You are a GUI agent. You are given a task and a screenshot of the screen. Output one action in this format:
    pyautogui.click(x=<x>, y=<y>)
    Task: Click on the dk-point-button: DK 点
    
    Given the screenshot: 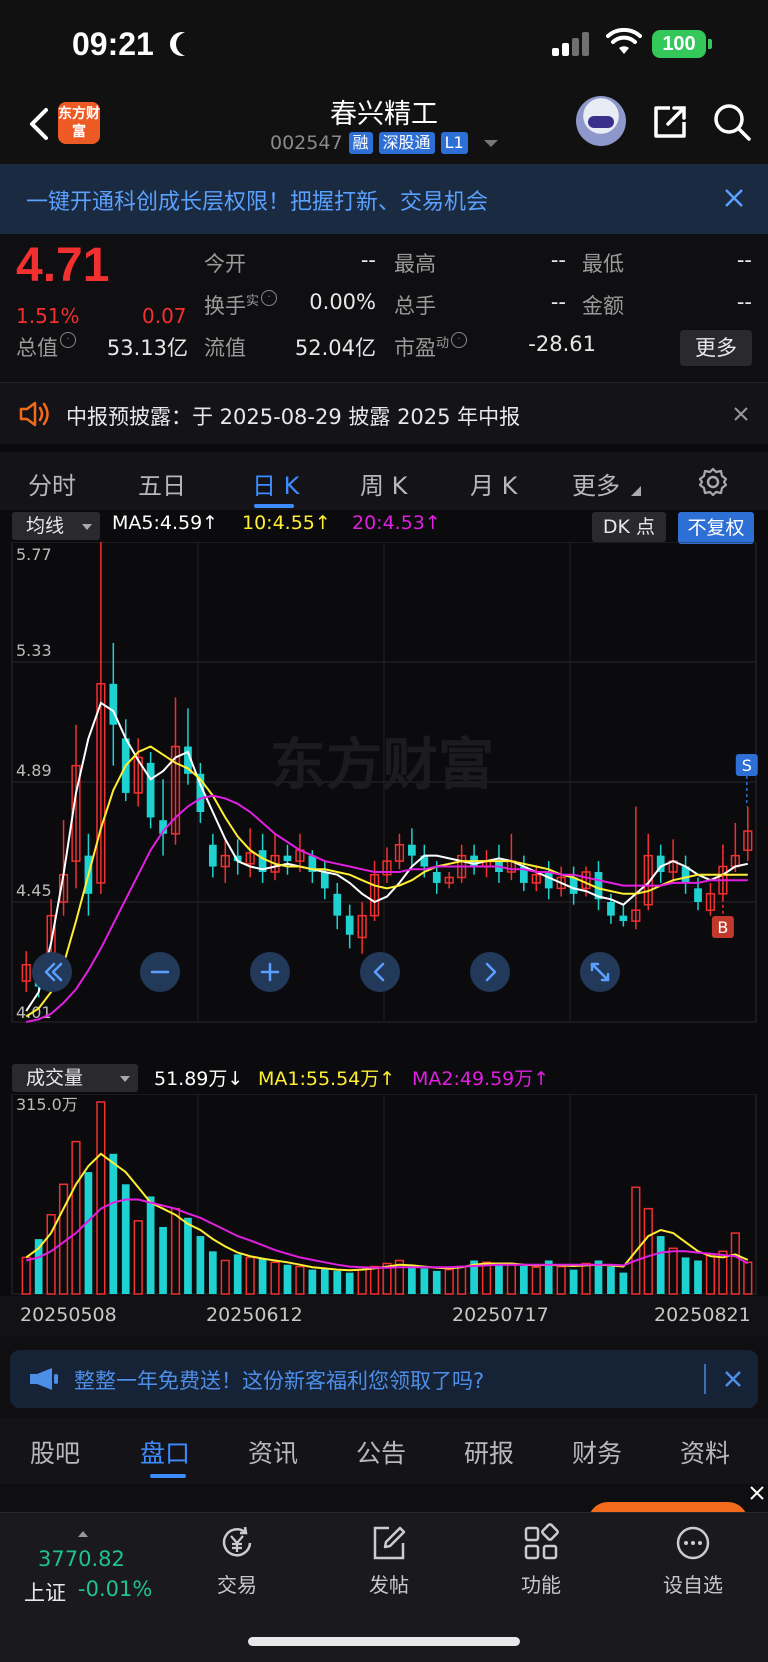 What is the action you would take?
    pyautogui.click(x=629, y=527)
    